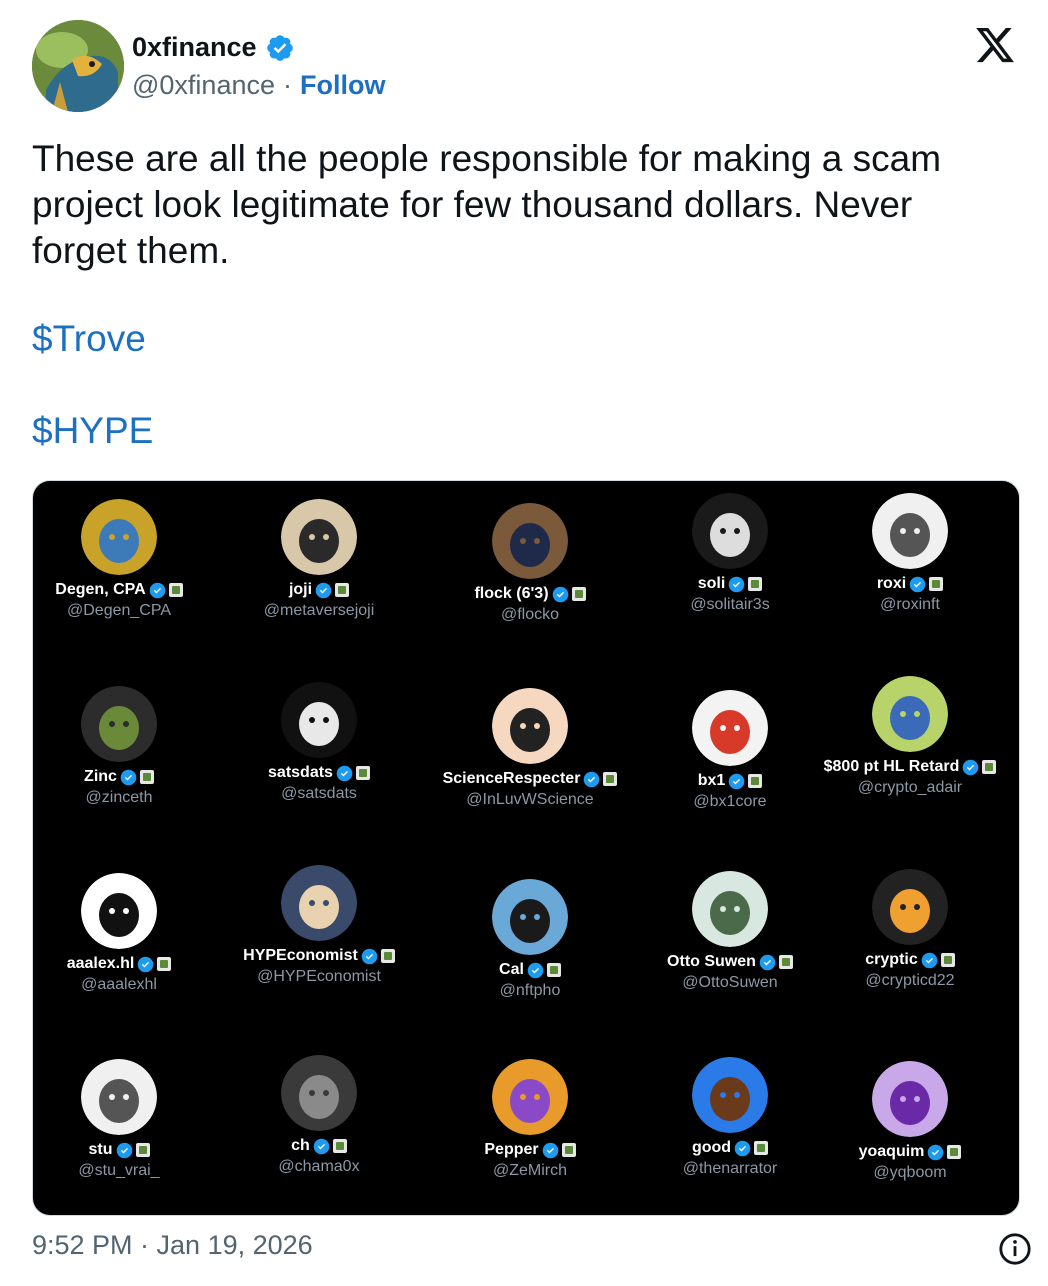 The width and height of the screenshot is (1048, 1286). I want to click on media-person-handle: @crypticd22, so click(910, 980).